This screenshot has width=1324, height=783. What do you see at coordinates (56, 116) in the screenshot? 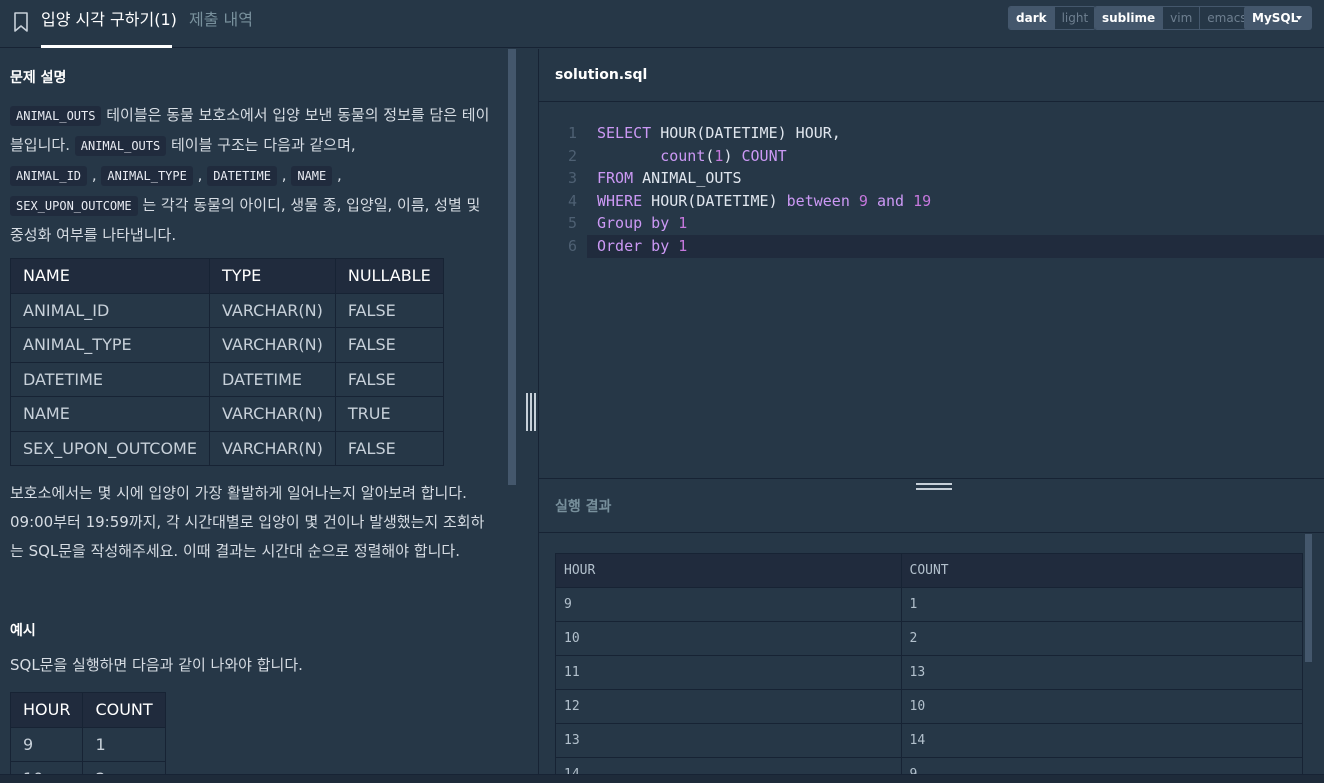
I see `code-table-name: ANIMAL_OUTS` at bounding box center [56, 116].